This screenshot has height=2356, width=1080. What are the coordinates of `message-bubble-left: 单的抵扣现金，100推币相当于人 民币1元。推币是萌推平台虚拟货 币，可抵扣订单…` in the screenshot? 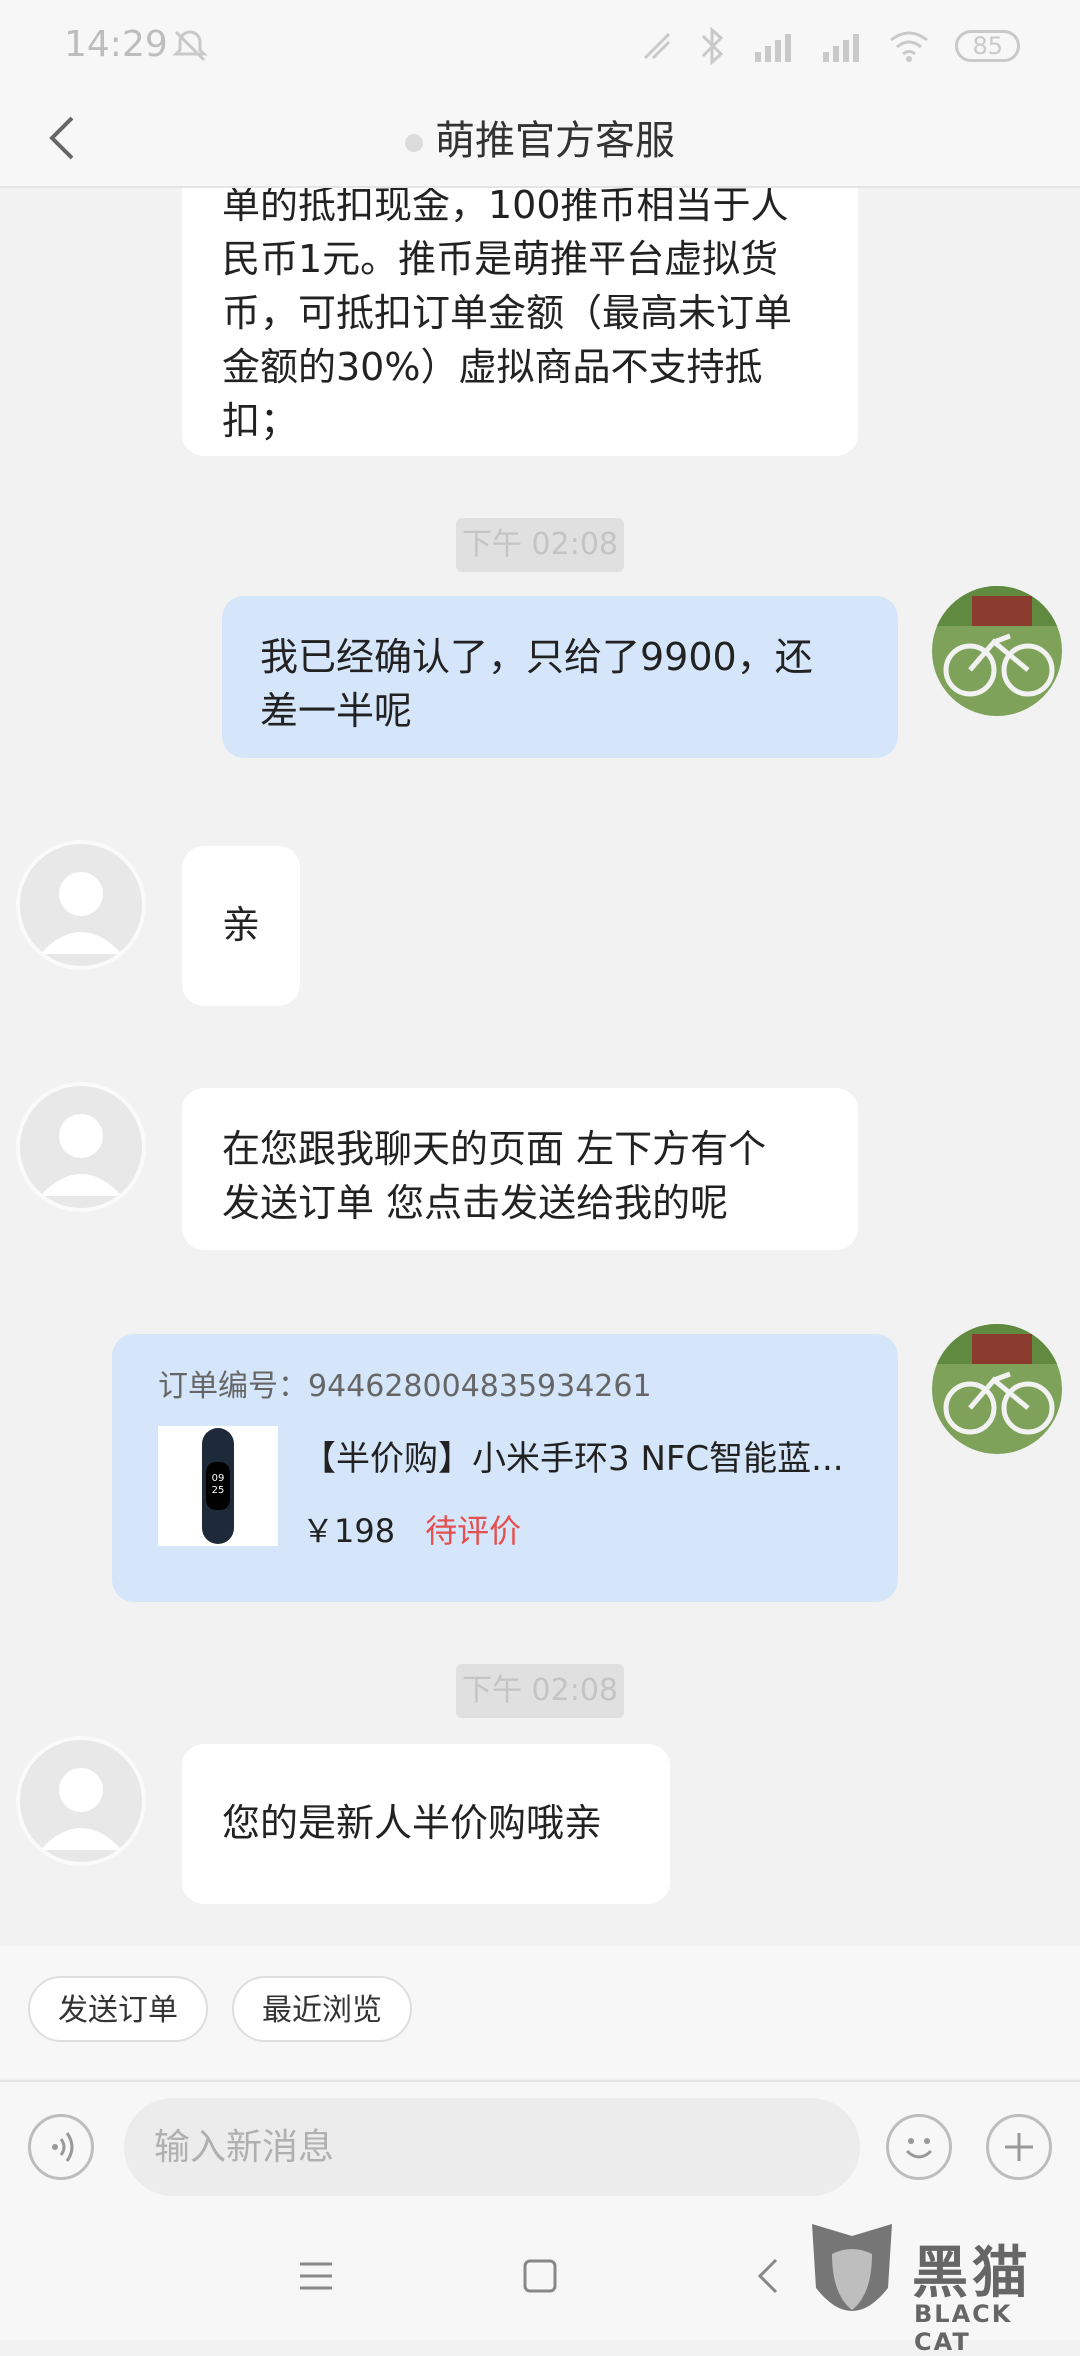 It's located at (520, 322).